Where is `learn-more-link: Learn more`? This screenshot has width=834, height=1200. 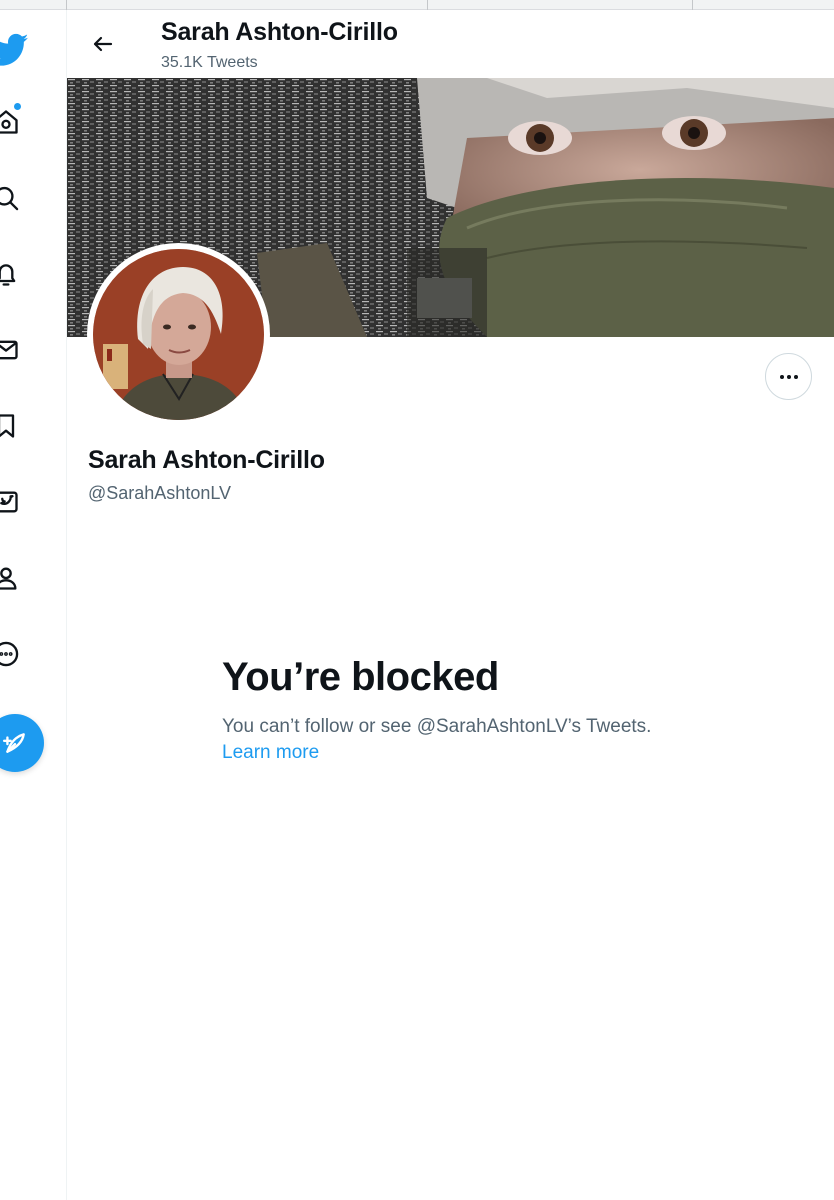 learn-more-link: Learn more is located at coordinates (270, 753).